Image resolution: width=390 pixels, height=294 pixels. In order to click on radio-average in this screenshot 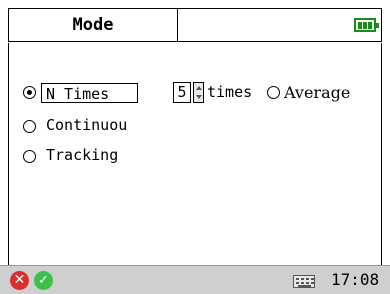, I will do `click(273, 92)`.